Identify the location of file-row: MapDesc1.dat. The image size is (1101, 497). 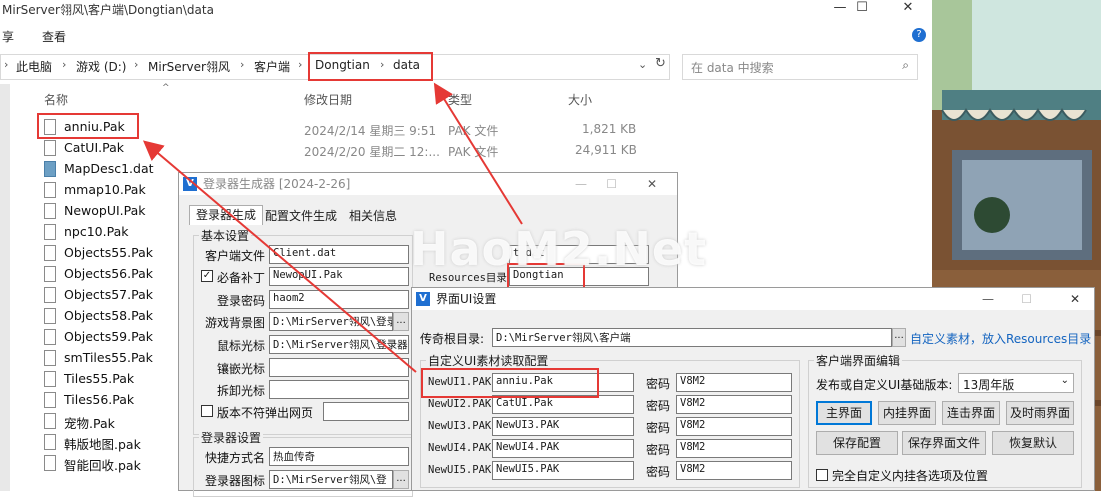
(114, 169).